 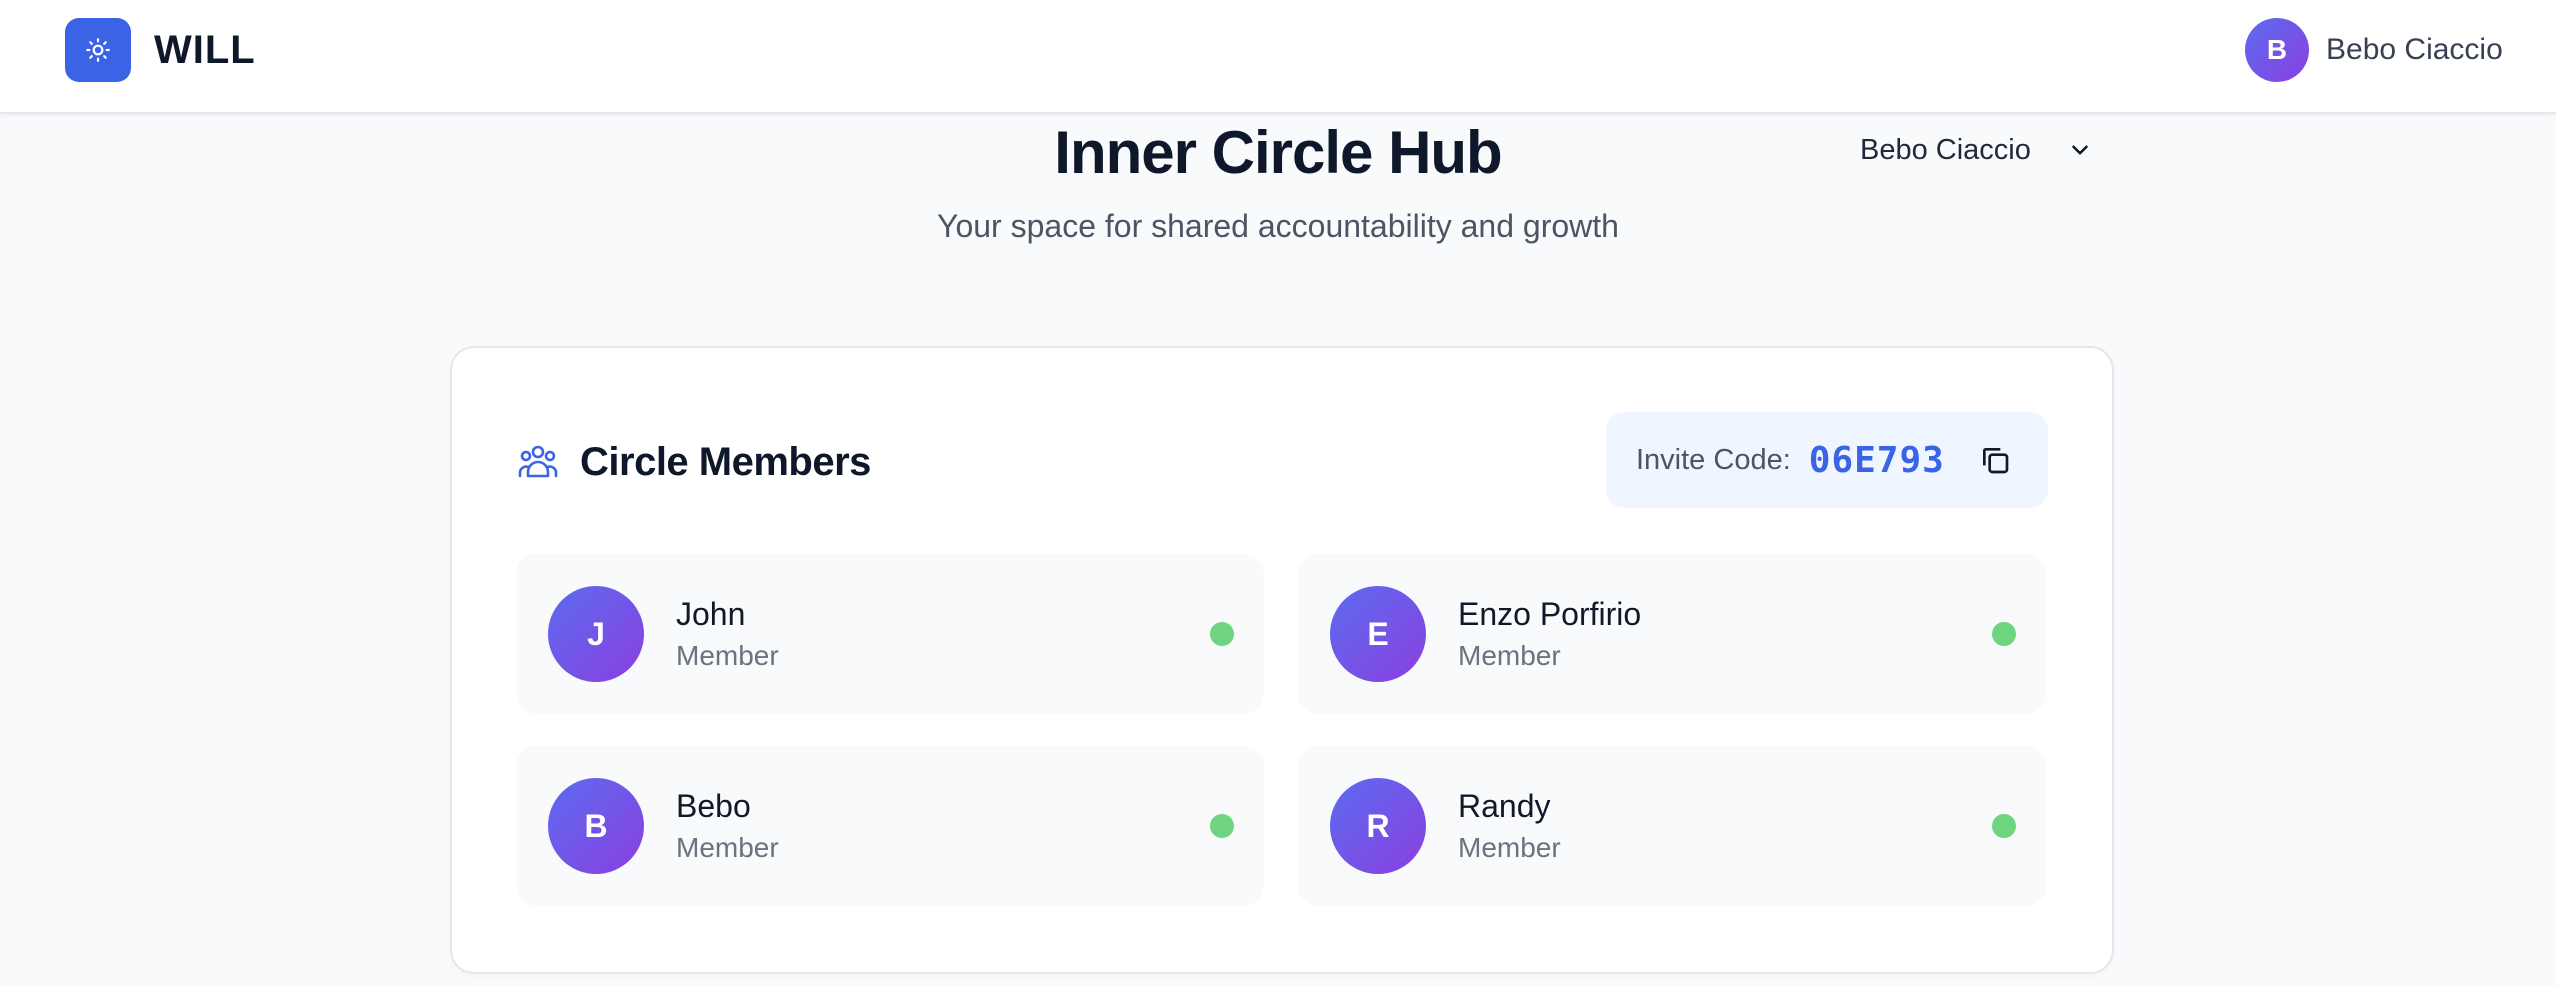 What do you see at coordinates (1672, 634) in the screenshot?
I see `member-card: E Enzo Porfirio Member` at bounding box center [1672, 634].